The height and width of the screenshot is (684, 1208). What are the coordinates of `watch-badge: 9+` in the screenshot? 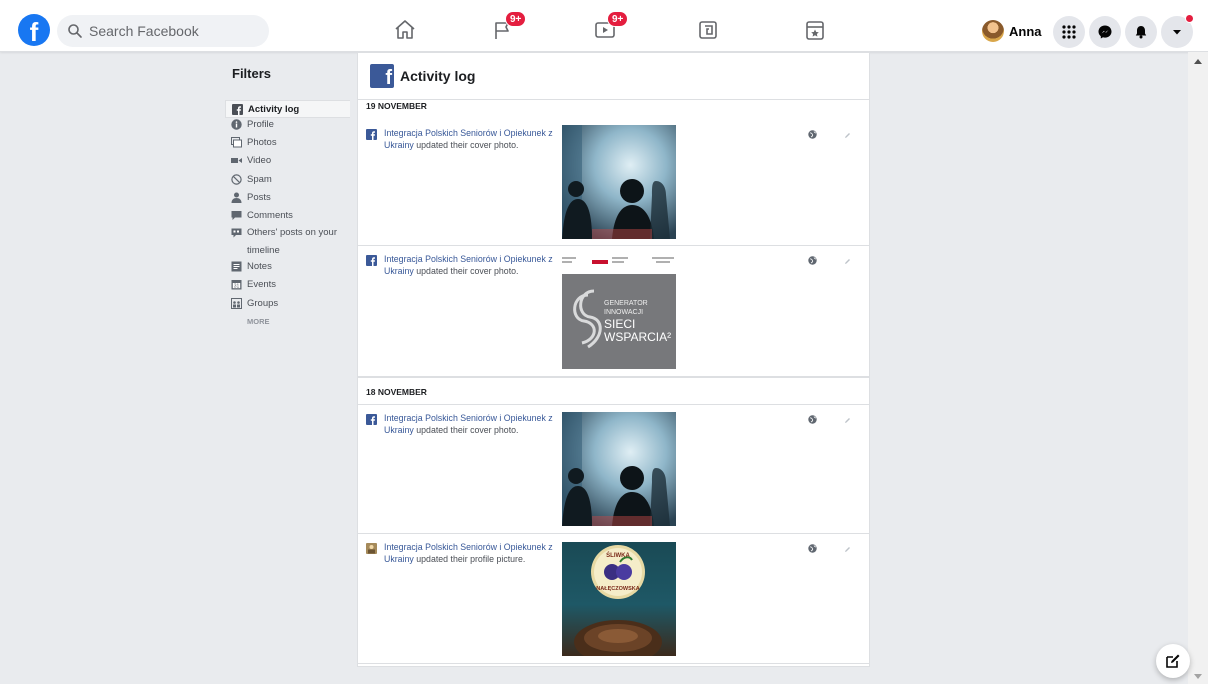 It's located at (618, 19).